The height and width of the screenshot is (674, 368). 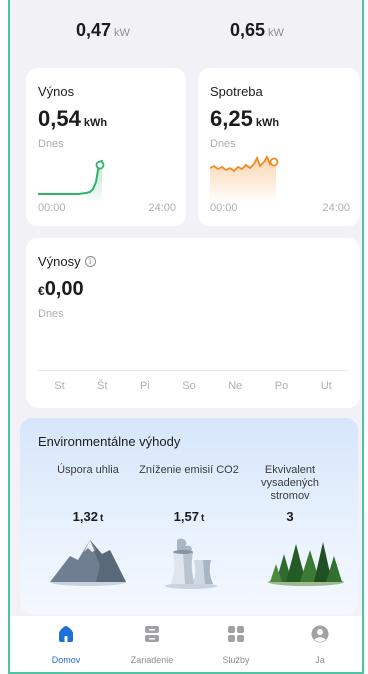 I want to click on revenue-chart-baseline, so click(x=193, y=370).